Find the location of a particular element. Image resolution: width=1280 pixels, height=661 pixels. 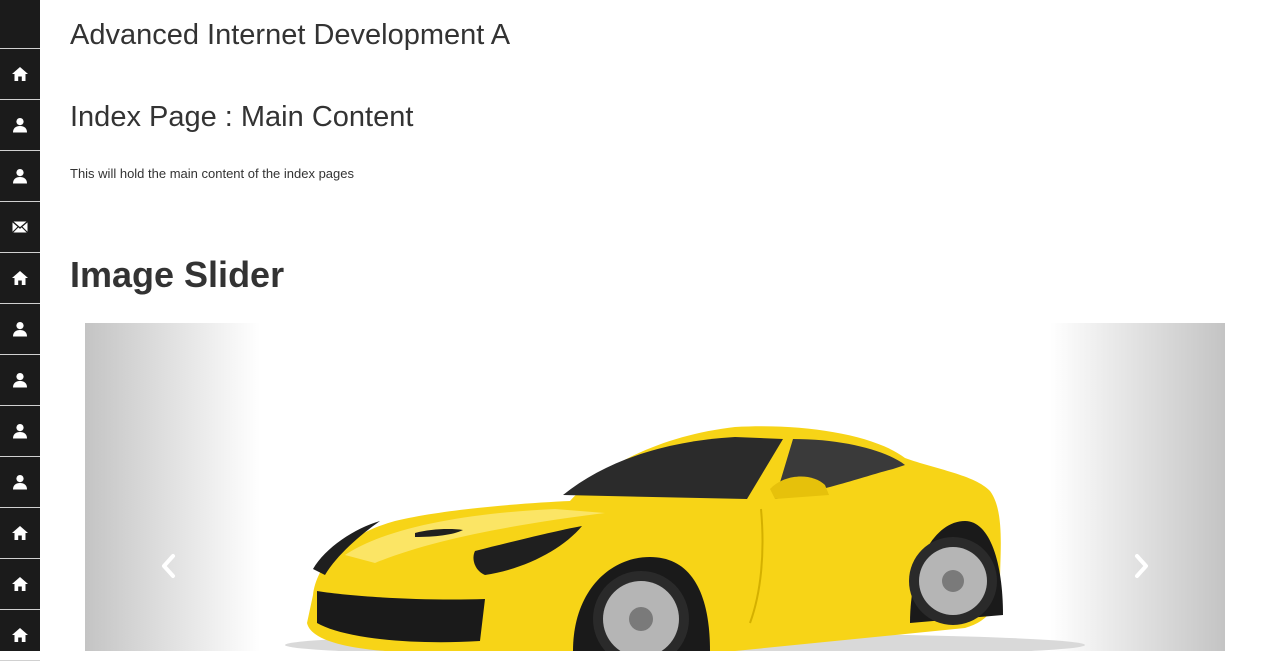

slider-prev-arrow is located at coordinates (170, 566).